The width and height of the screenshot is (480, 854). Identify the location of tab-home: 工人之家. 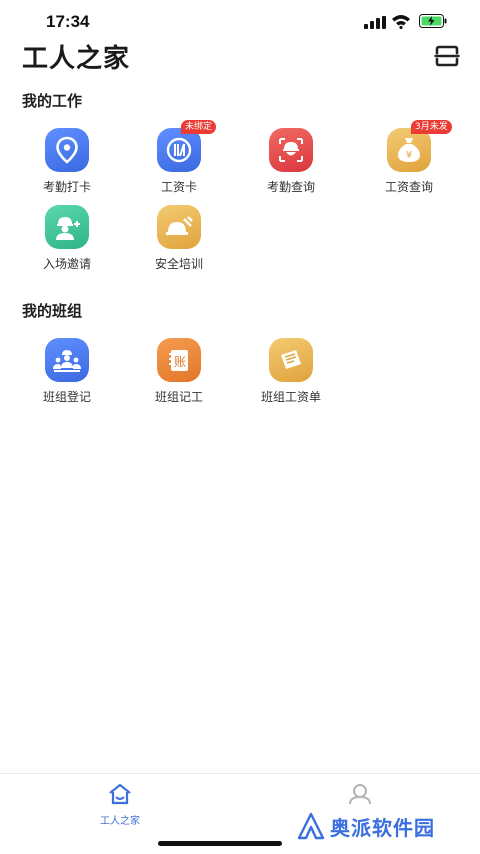
(120, 804).